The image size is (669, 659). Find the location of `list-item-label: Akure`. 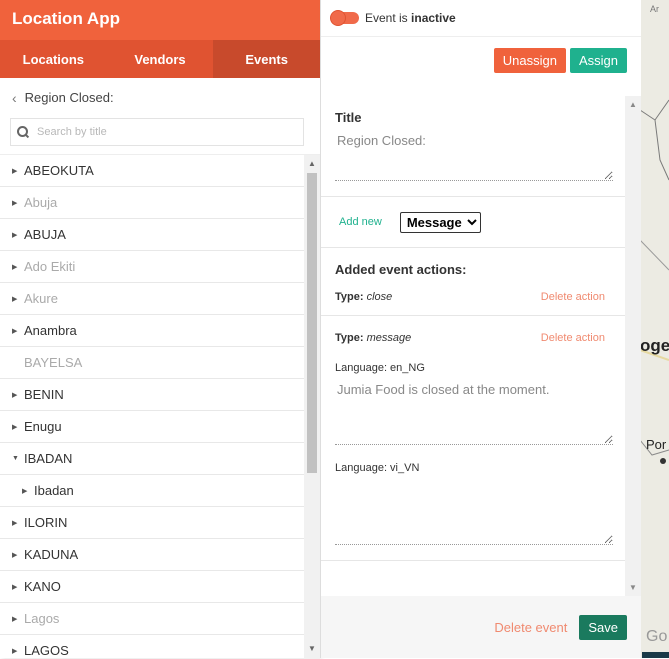

list-item-label: Akure is located at coordinates (41, 298).